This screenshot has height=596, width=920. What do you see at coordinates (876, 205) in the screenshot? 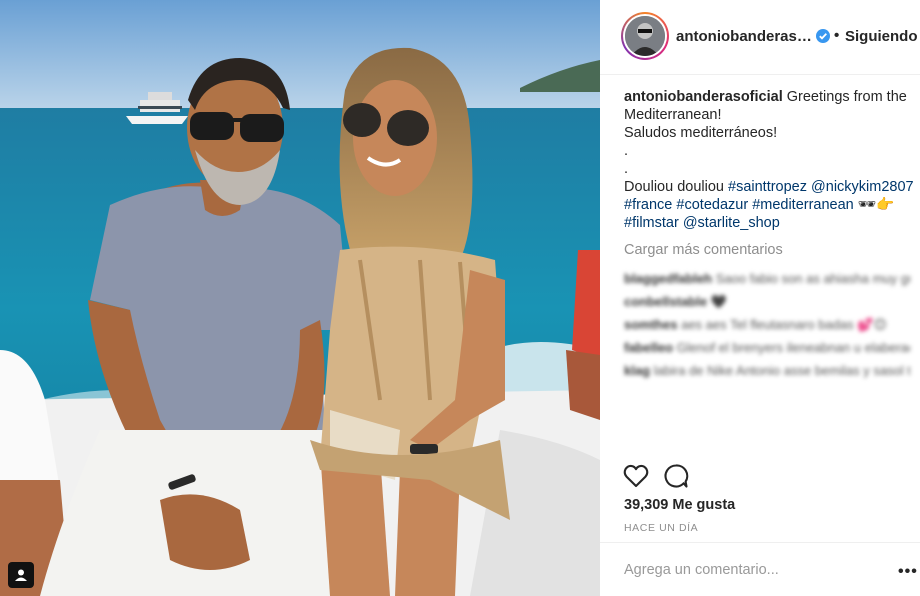
I see `caption-emoji: 🕶👉` at bounding box center [876, 205].